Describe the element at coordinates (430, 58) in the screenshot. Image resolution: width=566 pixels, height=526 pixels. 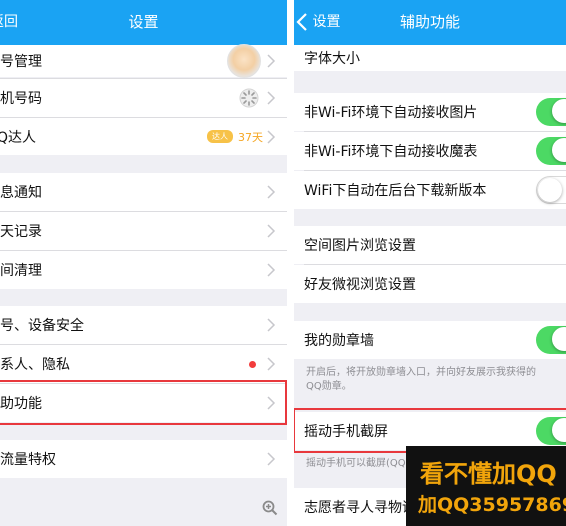
I see `accessibility-item-font-size: 字体大小` at that location.